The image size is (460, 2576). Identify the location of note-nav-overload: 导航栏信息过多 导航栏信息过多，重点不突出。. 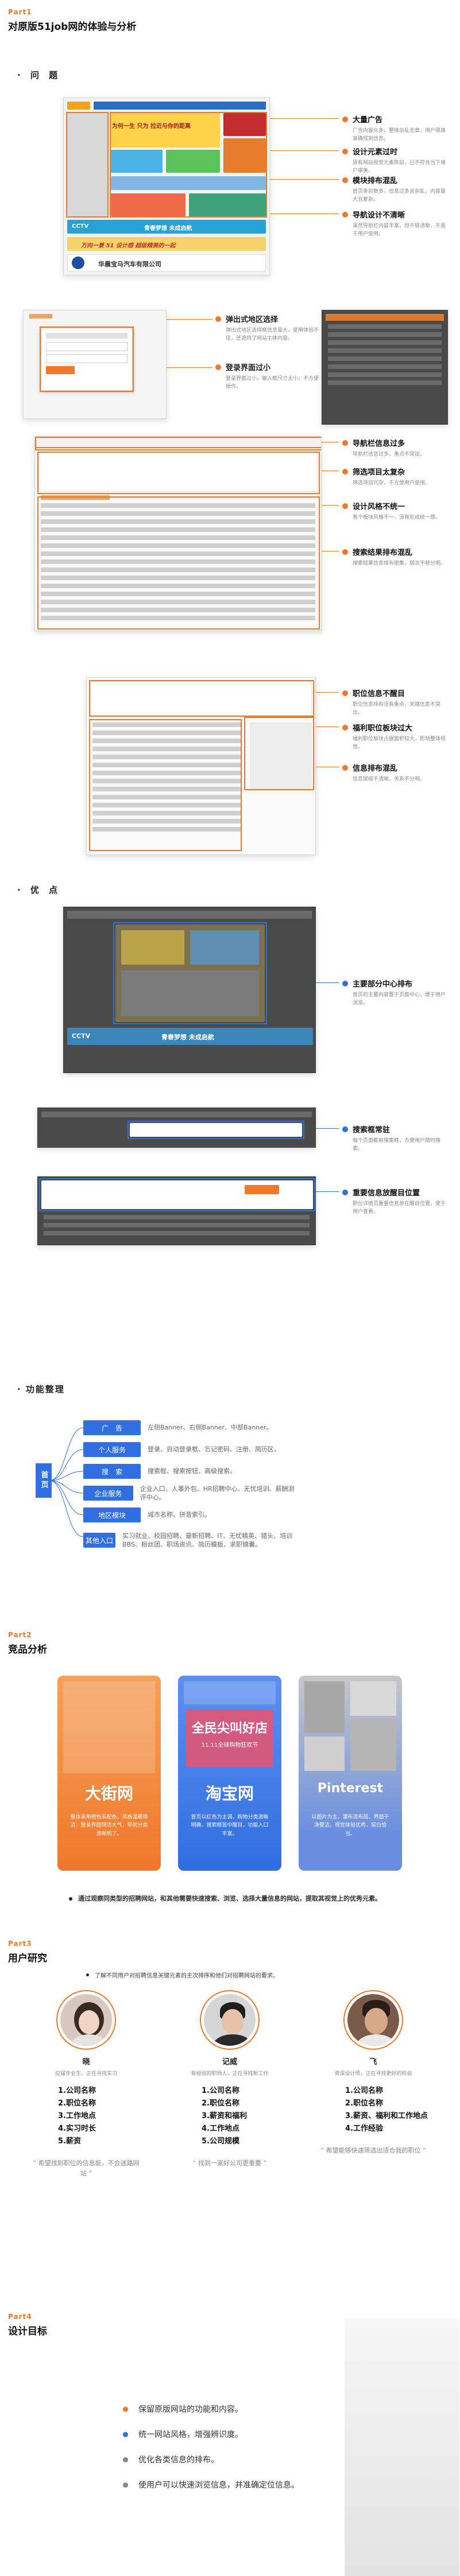
(394, 448).